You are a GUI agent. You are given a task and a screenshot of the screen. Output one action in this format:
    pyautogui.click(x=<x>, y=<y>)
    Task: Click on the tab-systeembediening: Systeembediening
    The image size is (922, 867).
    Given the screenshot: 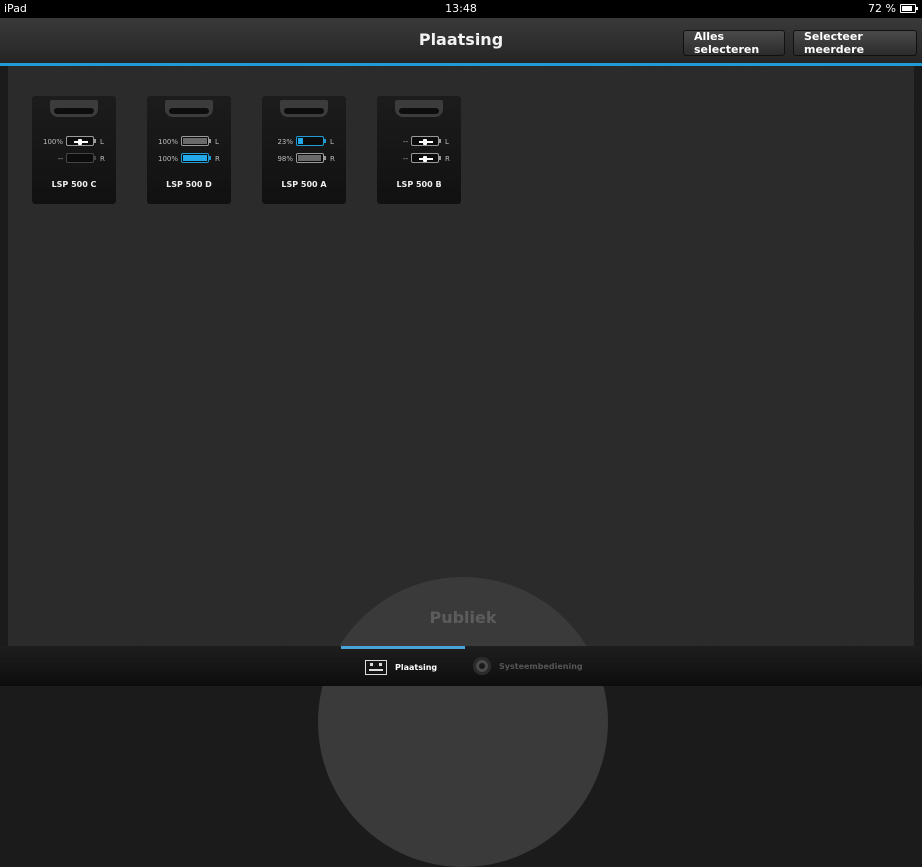 What is the action you would take?
    pyautogui.click(x=528, y=666)
    